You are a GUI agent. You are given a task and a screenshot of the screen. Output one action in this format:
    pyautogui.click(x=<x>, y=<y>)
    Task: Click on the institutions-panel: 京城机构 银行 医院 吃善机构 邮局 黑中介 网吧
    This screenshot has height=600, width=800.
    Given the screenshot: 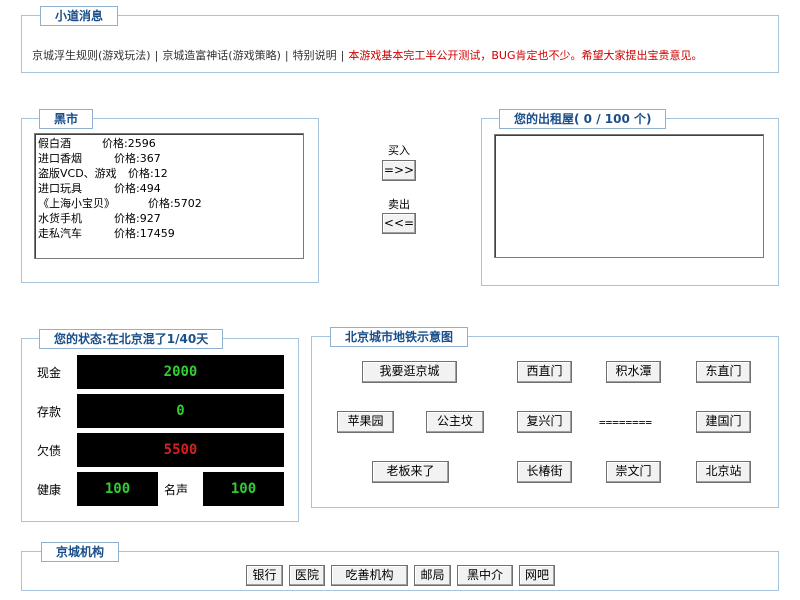 What is the action you would take?
    pyautogui.click(x=400, y=566)
    